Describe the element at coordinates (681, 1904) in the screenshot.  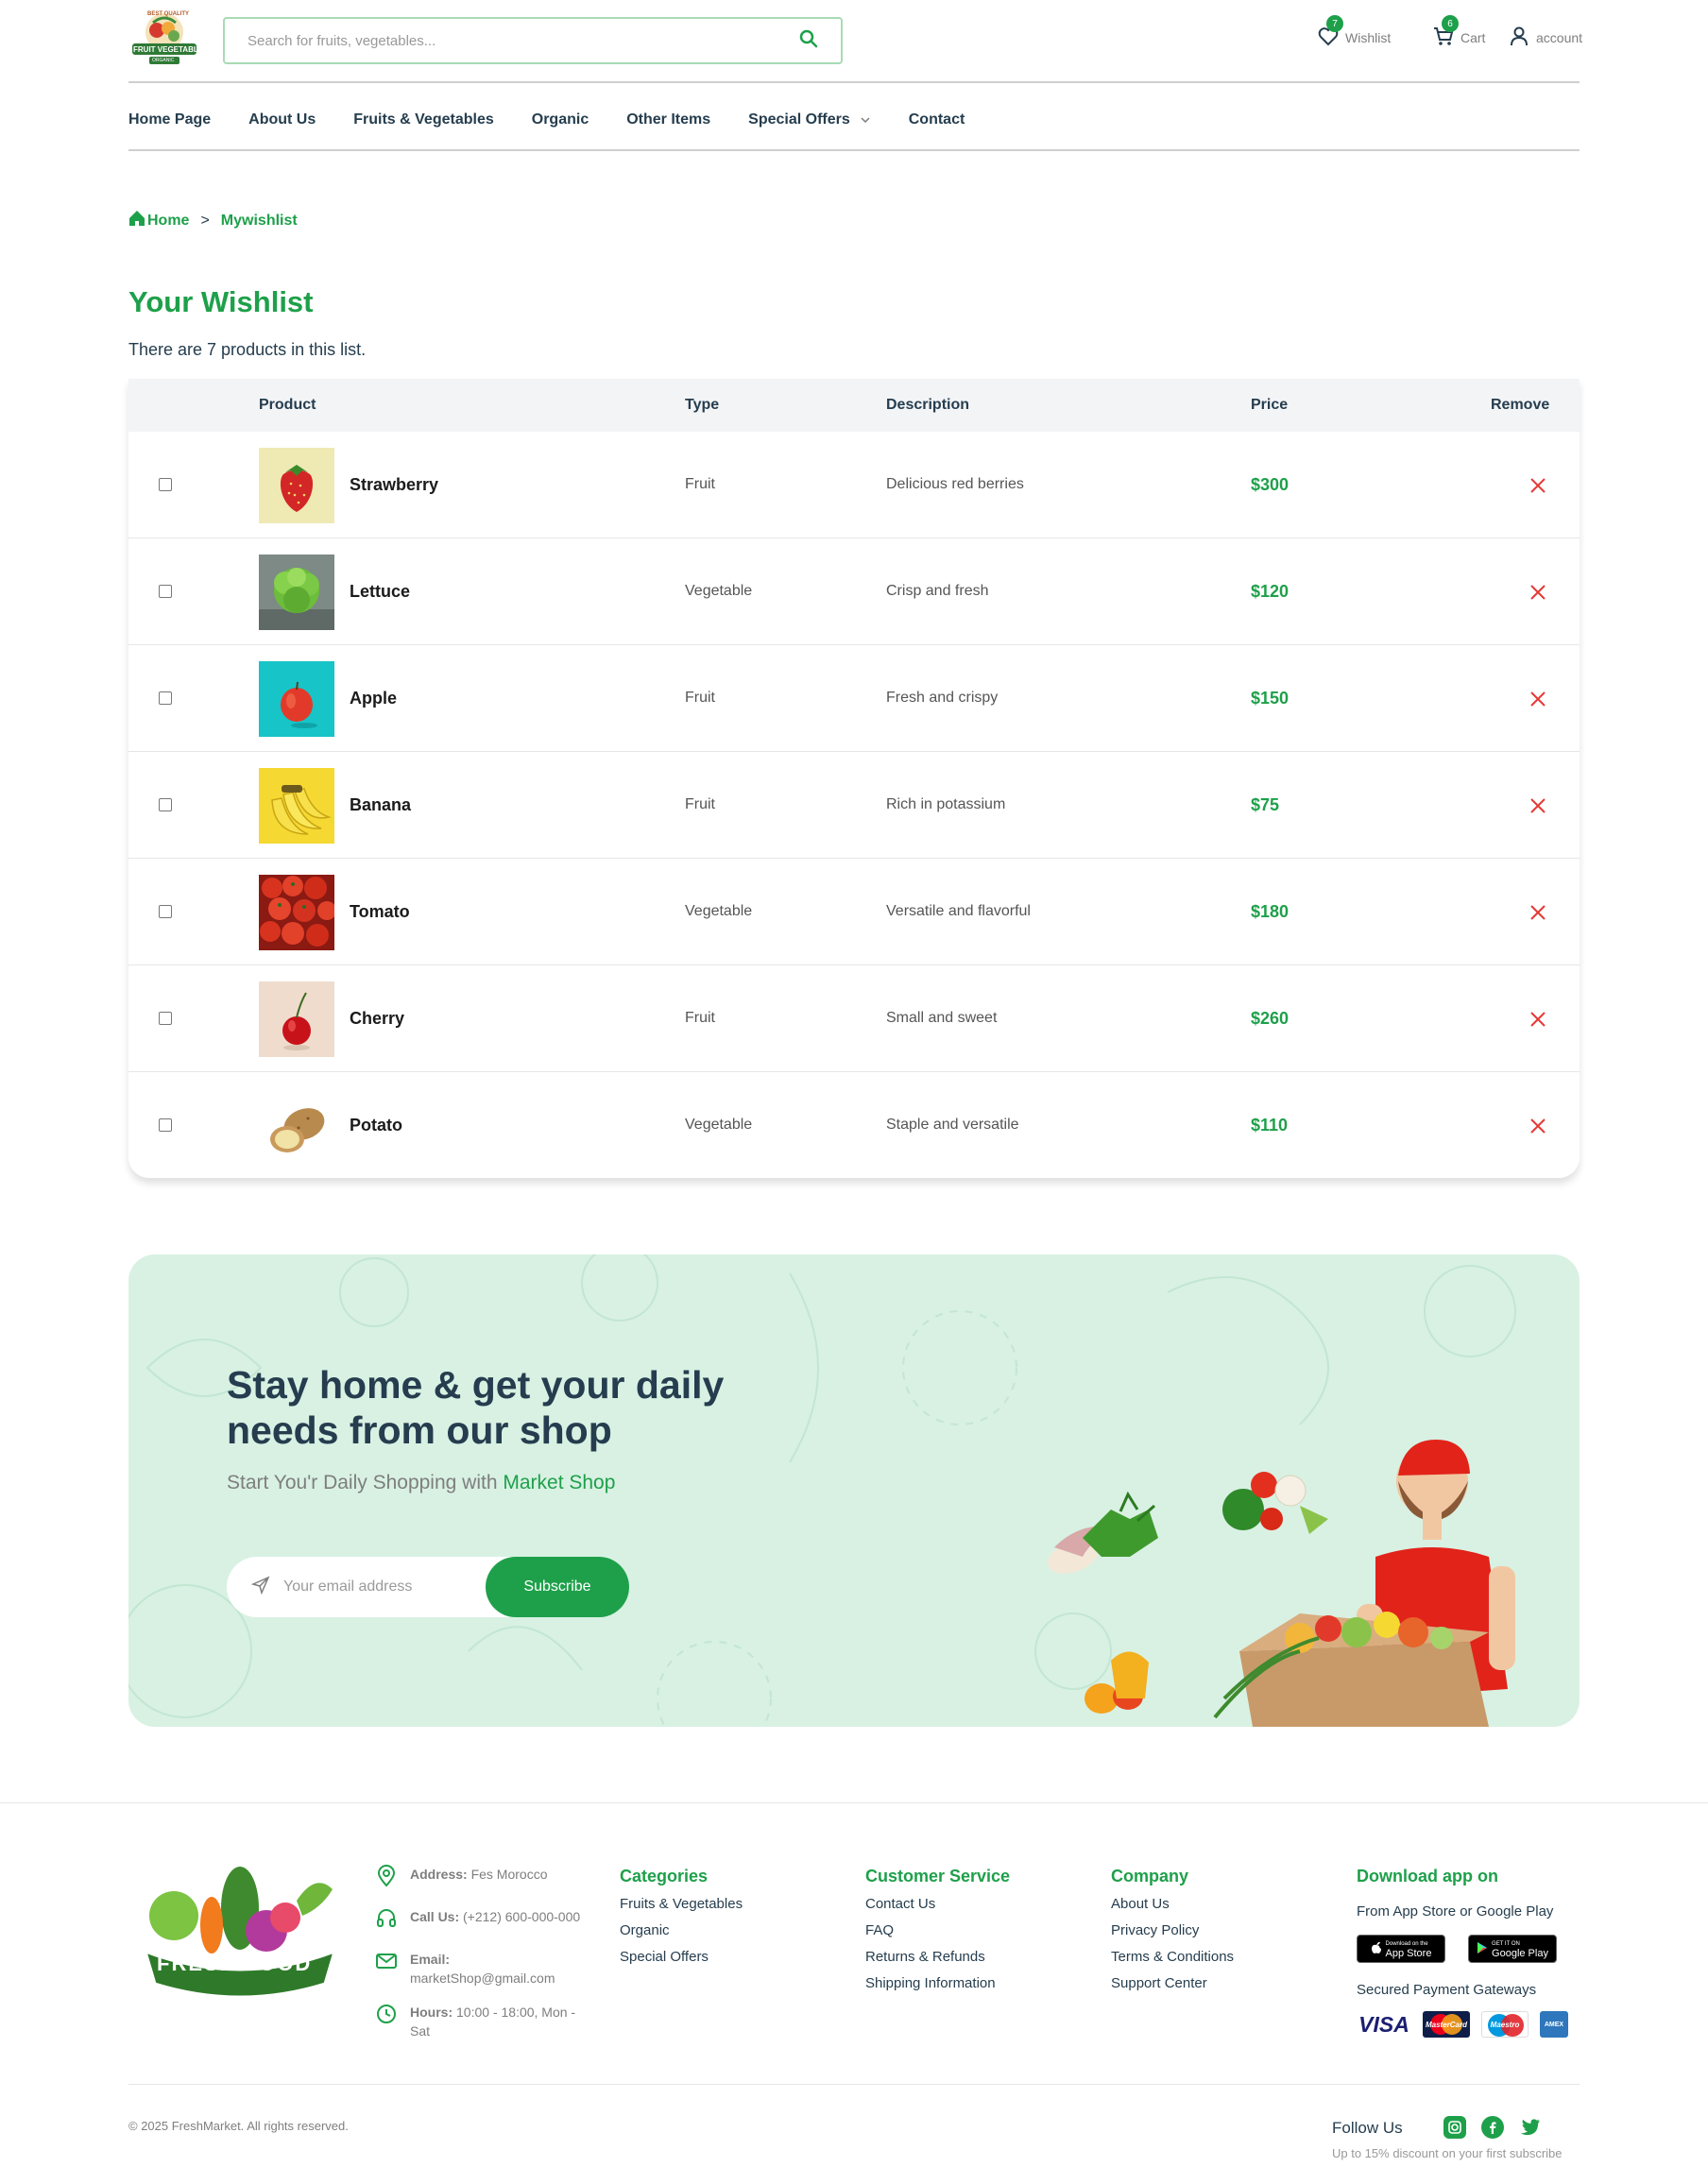
I see `footer-link-fruits-vegetables: Fruits & Vegetables` at that location.